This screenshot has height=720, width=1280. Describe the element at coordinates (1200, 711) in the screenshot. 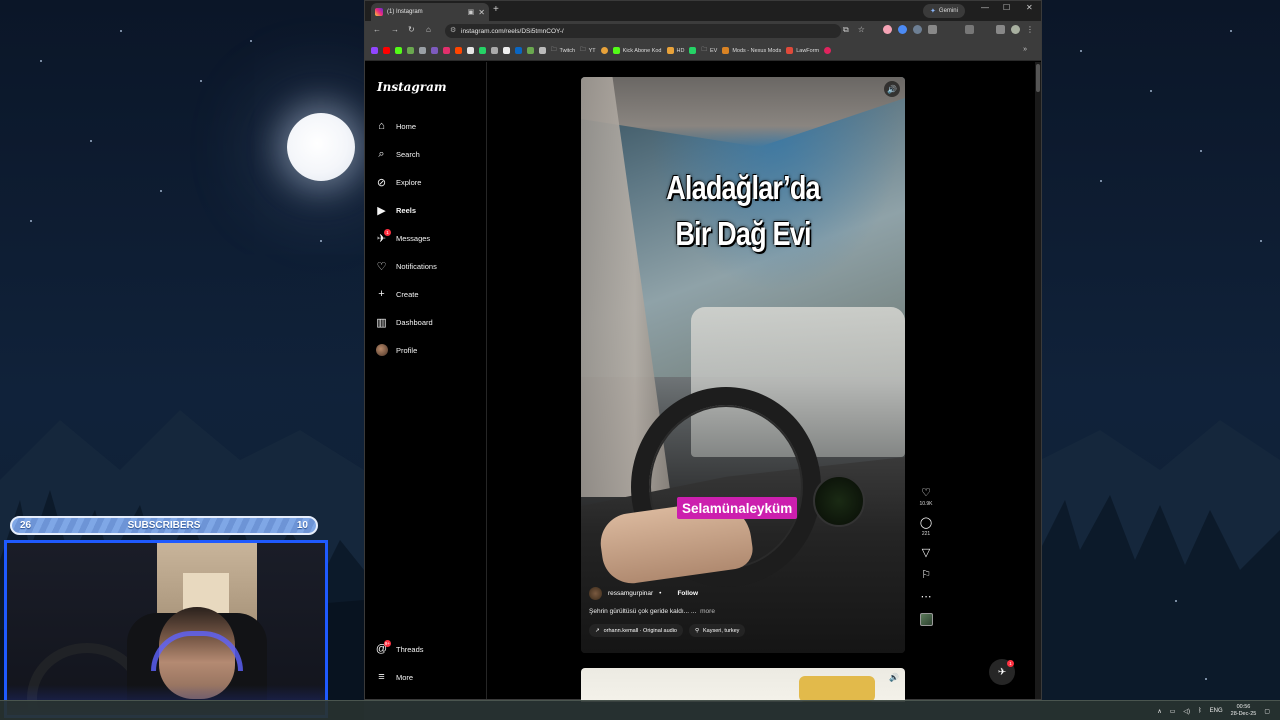

I see `bluetooth-icon: ᛒ` at that location.